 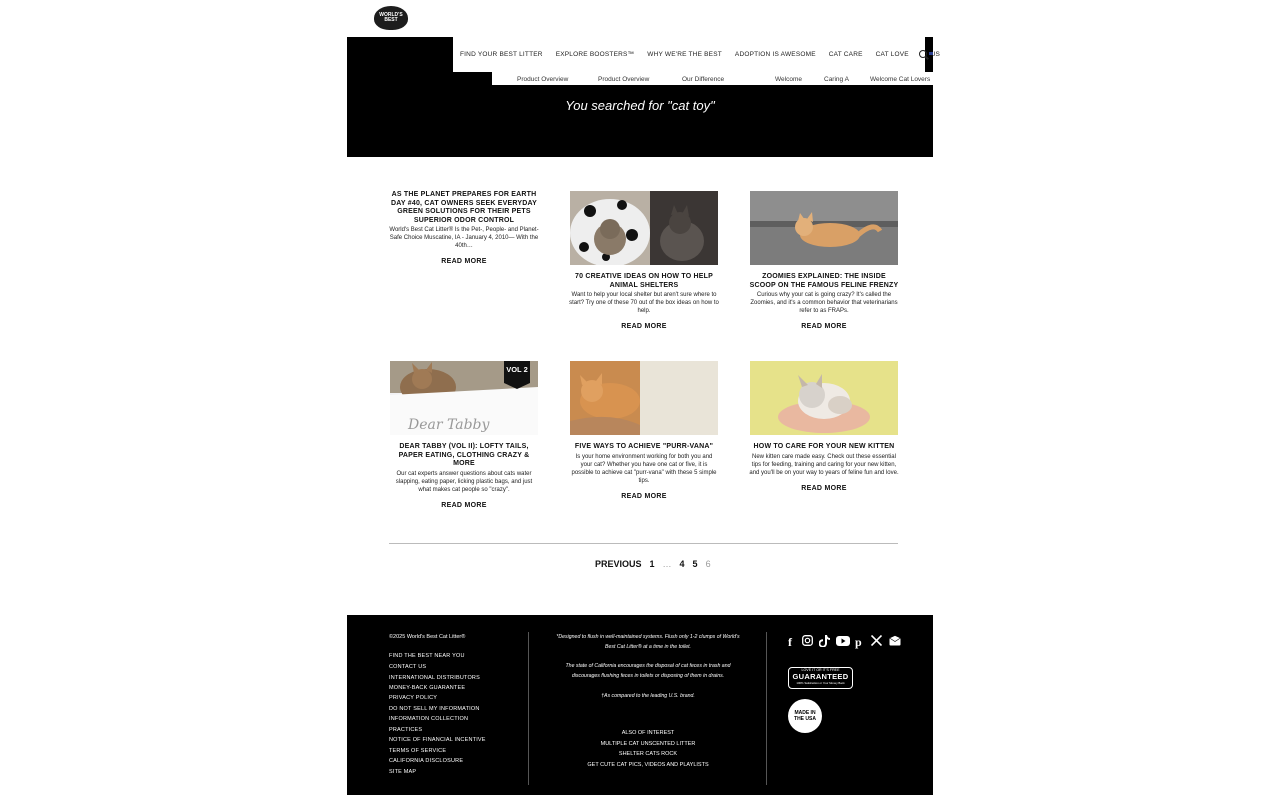 I want to click on subnav-our-difference: Our Difference, so click(x=703, y=79).